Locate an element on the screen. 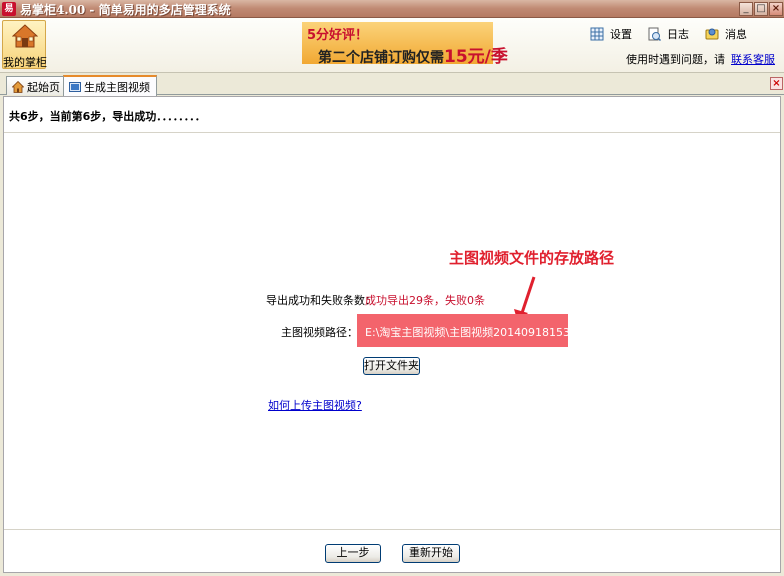  tab-strip: 起始页 生成主图视频 × is located at coordinates (392, 84).